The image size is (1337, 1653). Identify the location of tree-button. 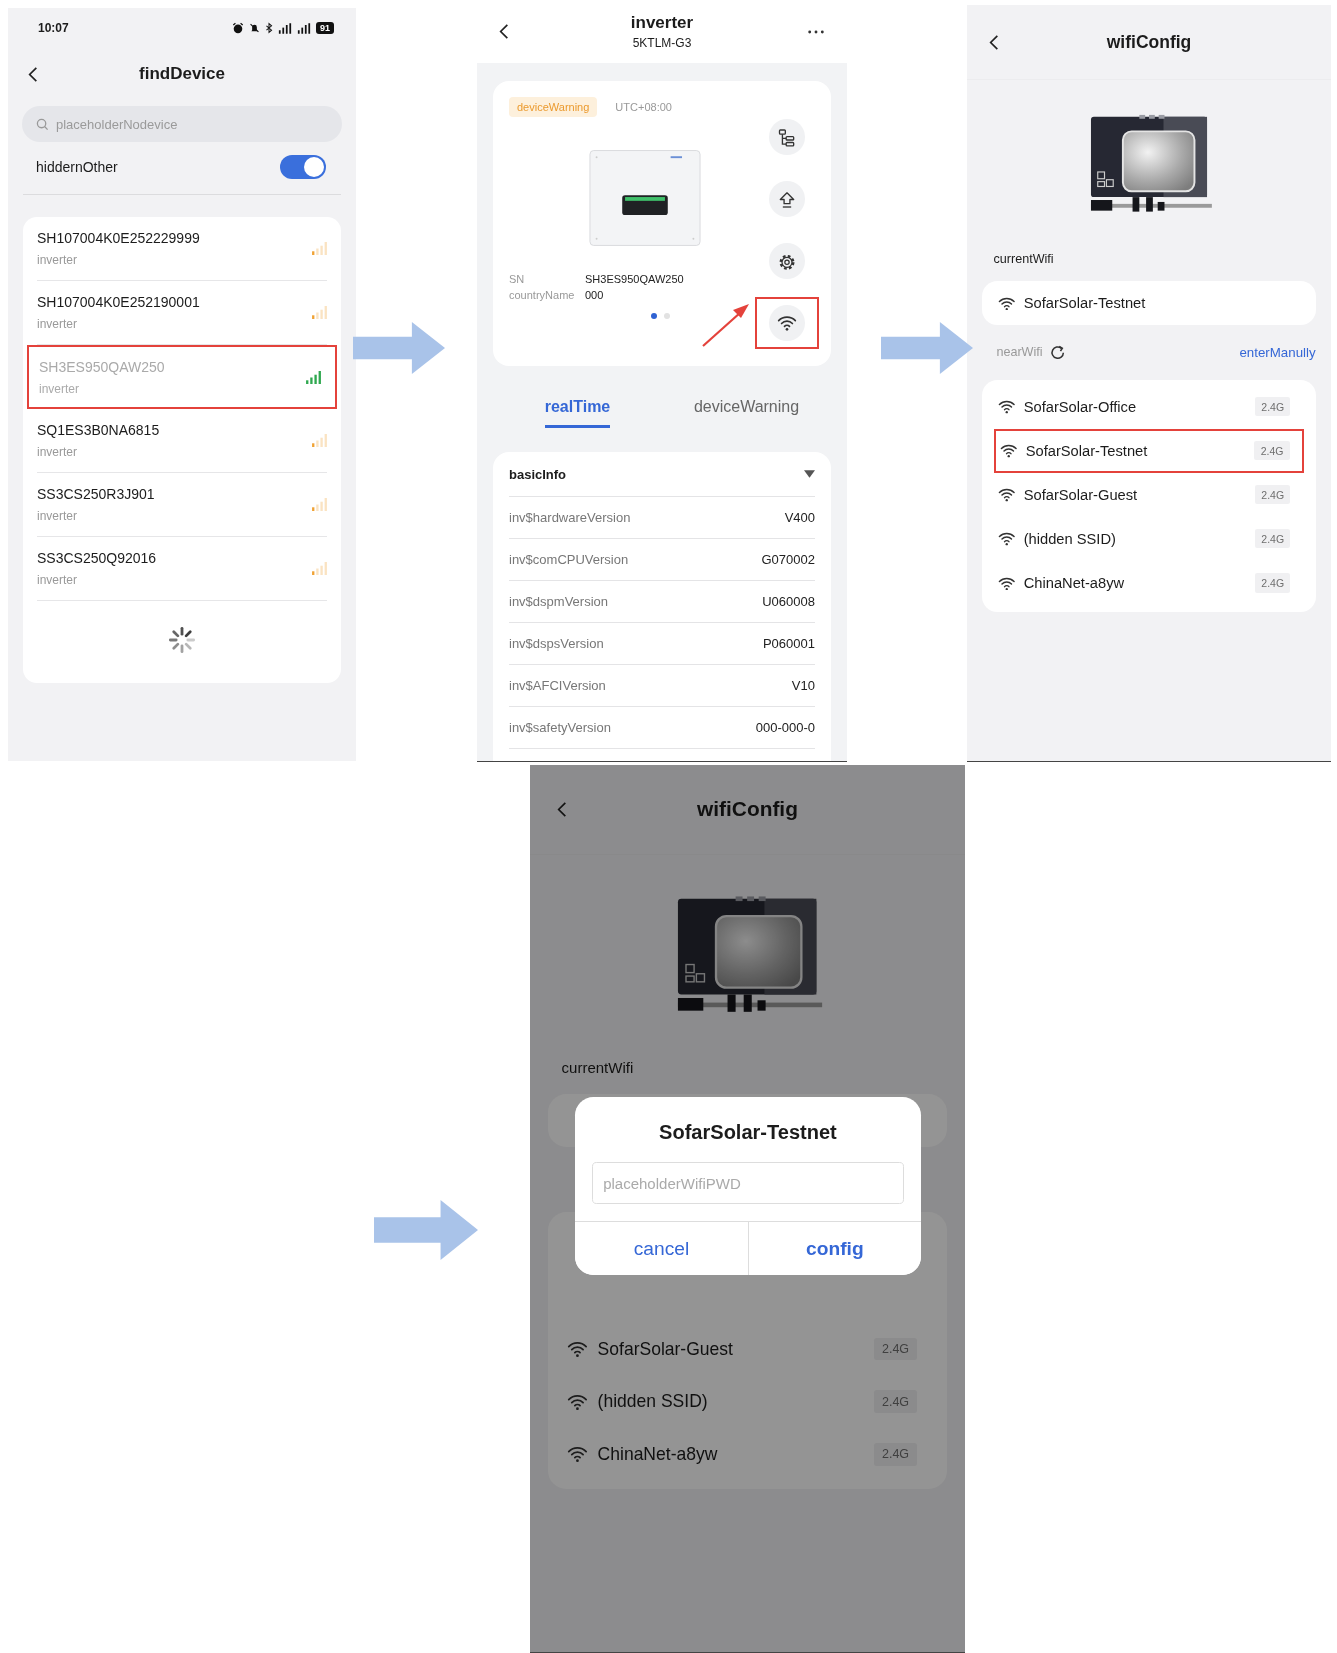
(787, 137).